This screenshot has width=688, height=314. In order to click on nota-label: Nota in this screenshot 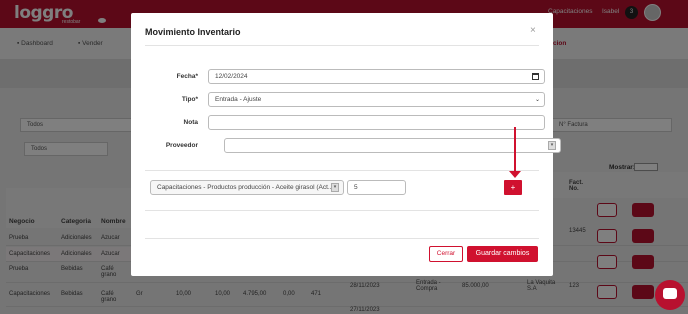, I will do `click(190, 122)`.